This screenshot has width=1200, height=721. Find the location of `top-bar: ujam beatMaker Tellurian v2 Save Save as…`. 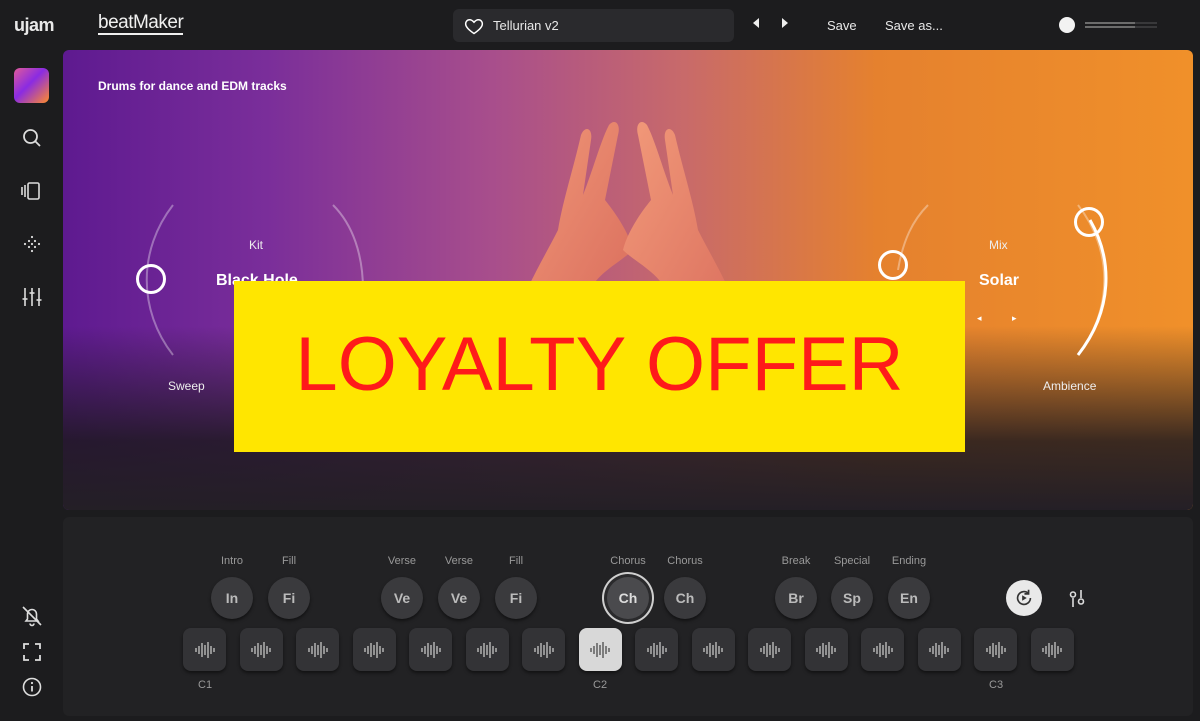

top-bar: ujam beatMaker Tellurian v2 Save Save as… is located at coordinates (600, 25).